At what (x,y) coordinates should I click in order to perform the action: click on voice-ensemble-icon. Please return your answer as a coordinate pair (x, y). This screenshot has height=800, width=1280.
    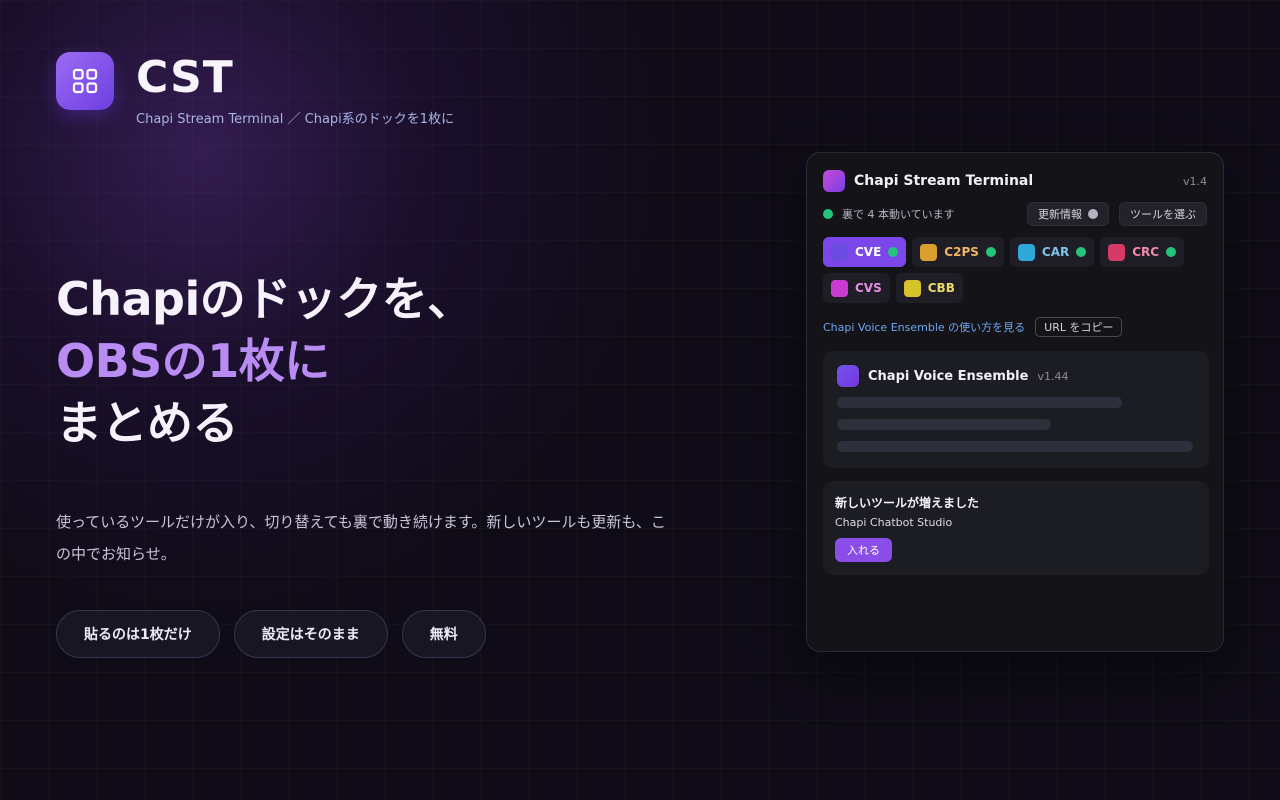
    Looking at the image, I should click on (848, 376).